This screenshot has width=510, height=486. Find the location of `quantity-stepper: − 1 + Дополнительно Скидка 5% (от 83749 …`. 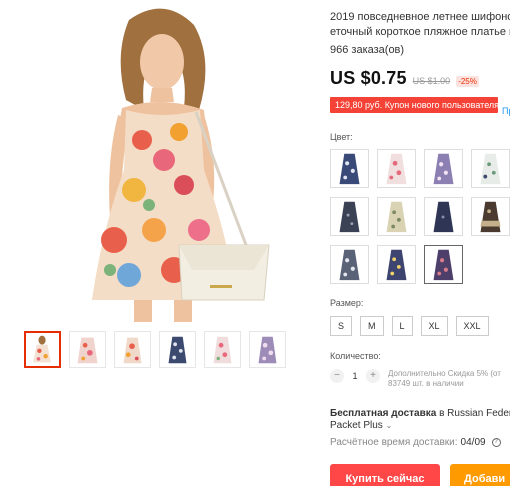

quantity-stepper: − 1 + Дополнительно Скидка 5% (от 83749 … is located at coordinates (420, 379).